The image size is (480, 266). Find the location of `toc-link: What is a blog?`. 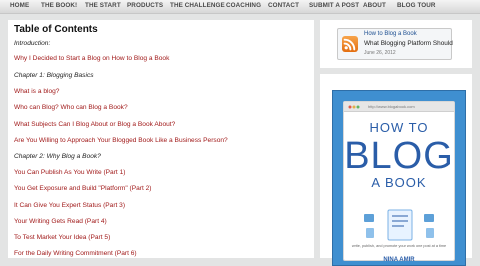

toc-link: What is a blog? is located at coordinates (36, 91).